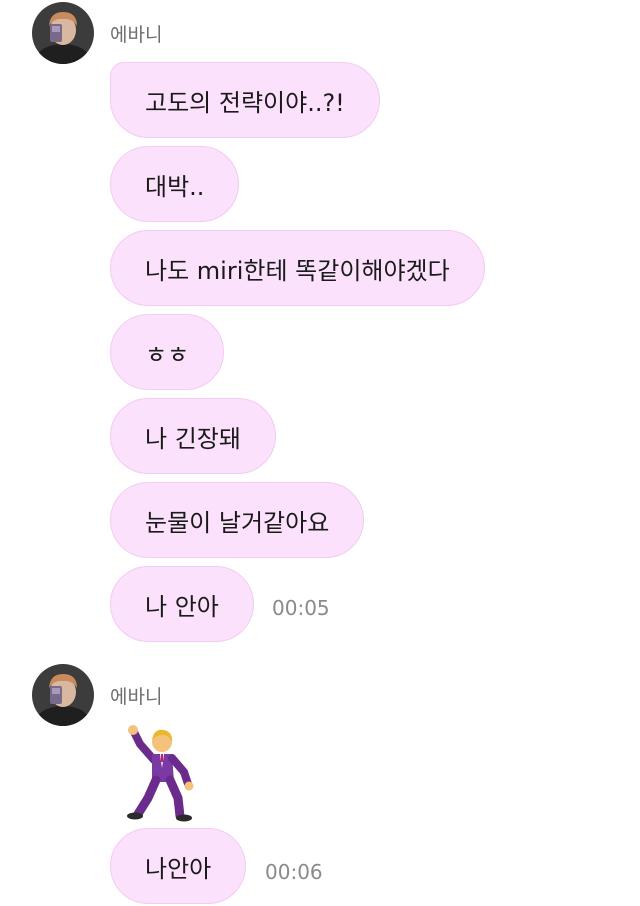  What do you see at coordinates (294, 872) in the screenshot?
I see `message-timestamp: 00:06` at bounding box center [294, 872].